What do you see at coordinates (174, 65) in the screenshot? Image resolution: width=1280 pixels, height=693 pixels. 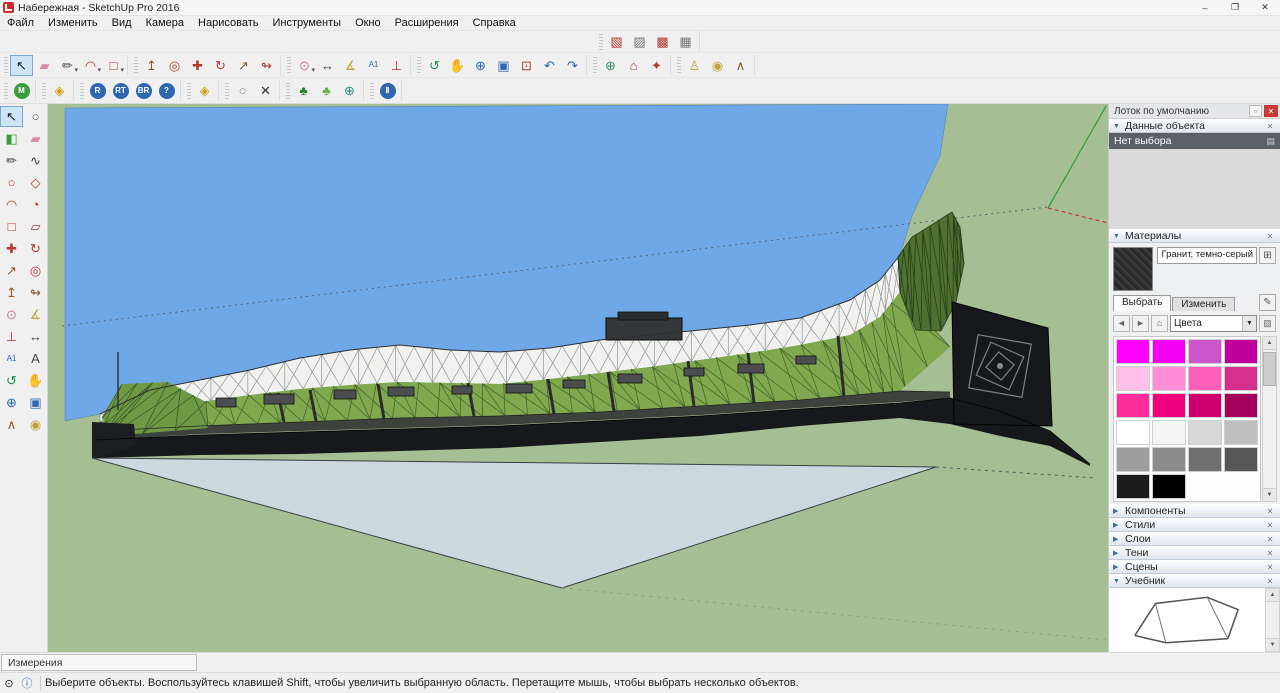 I see `offset-tool: ◎` at bounding box center [174, 65].